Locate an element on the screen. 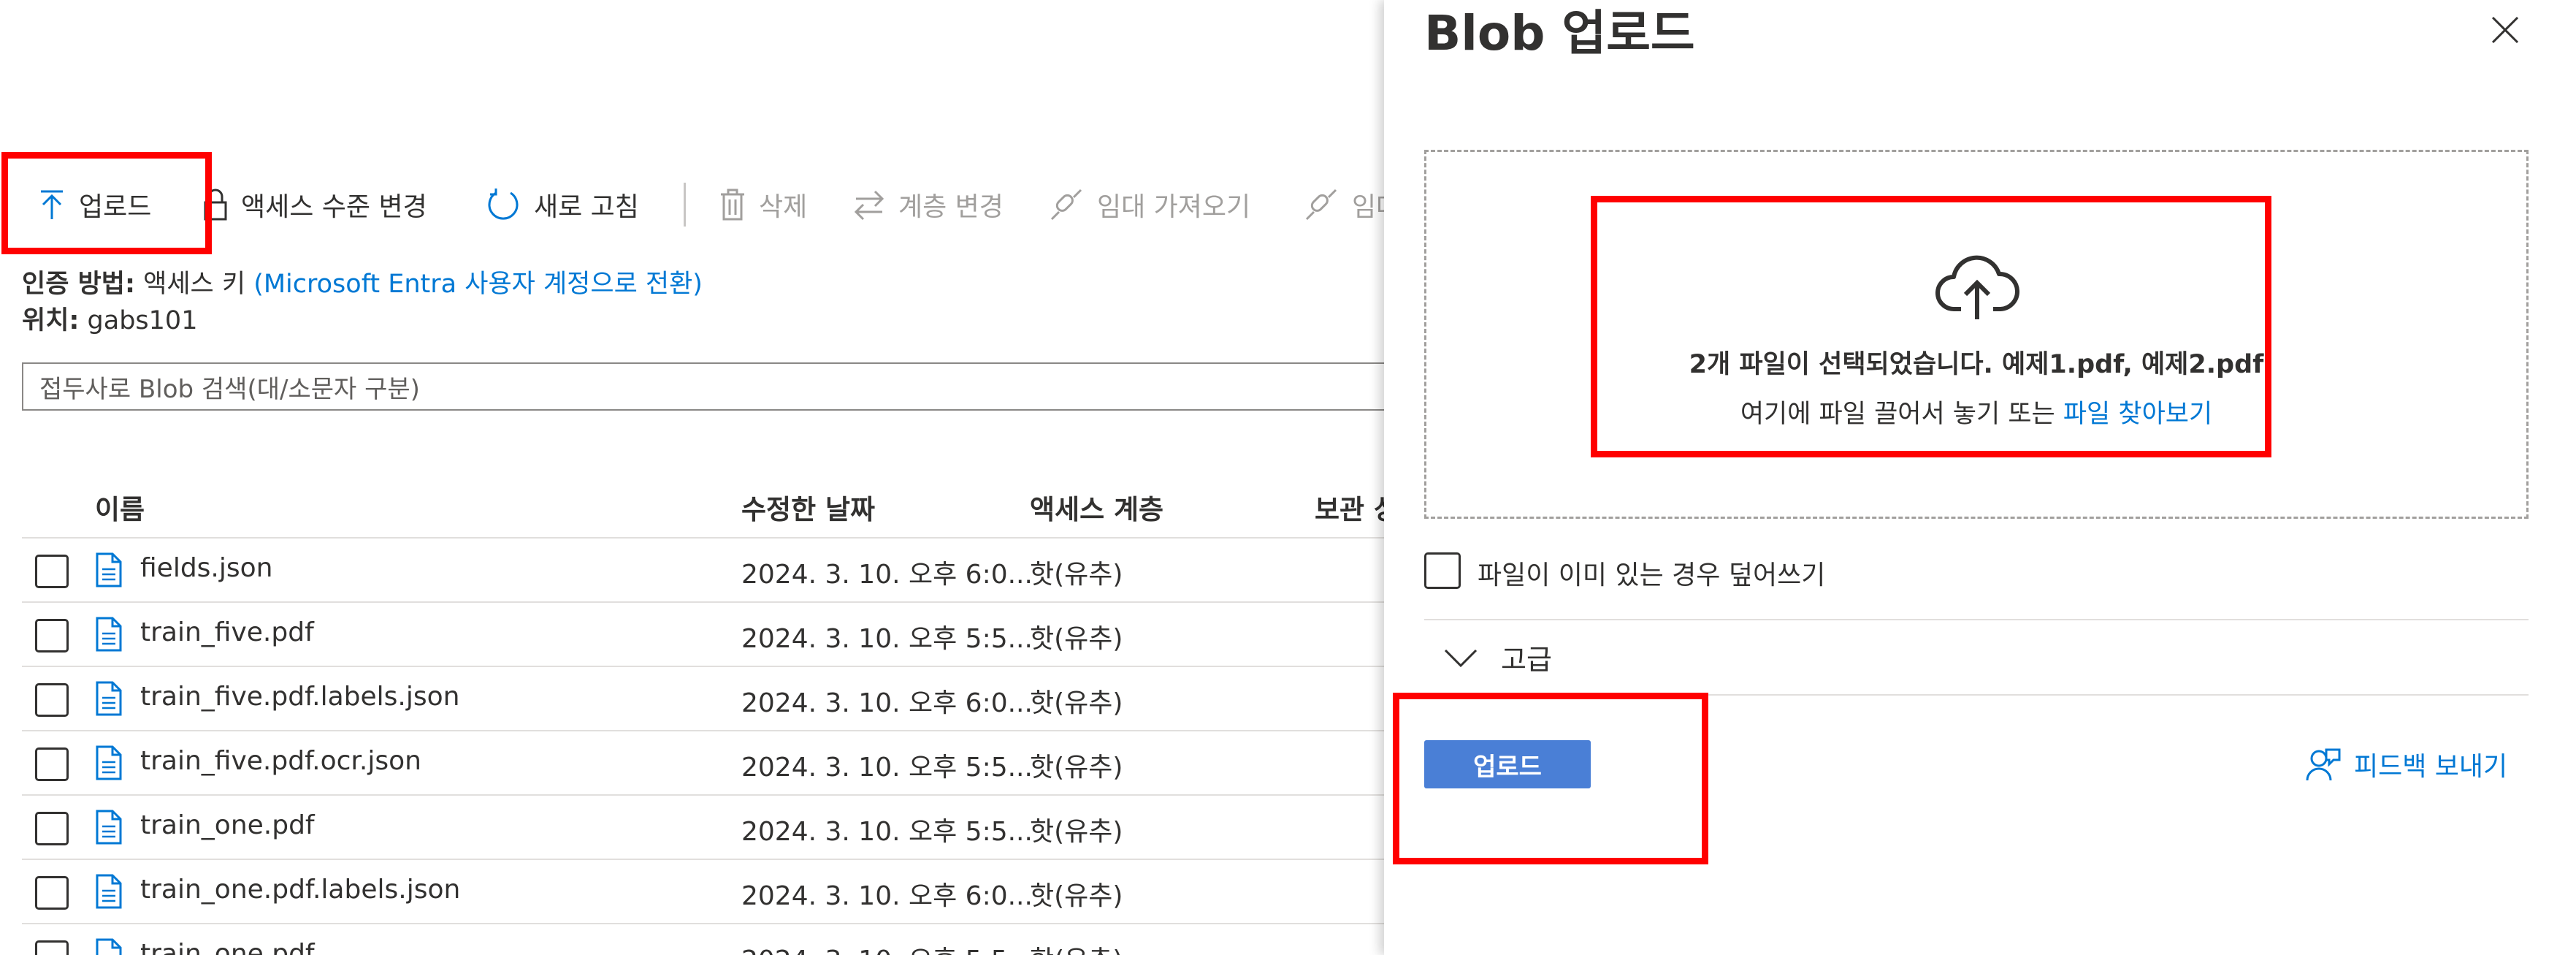 Image resolution: width=2576 pixels, height=955 pixels. change-tier-button: 계층 변경 is located at coordinates (928, 204).